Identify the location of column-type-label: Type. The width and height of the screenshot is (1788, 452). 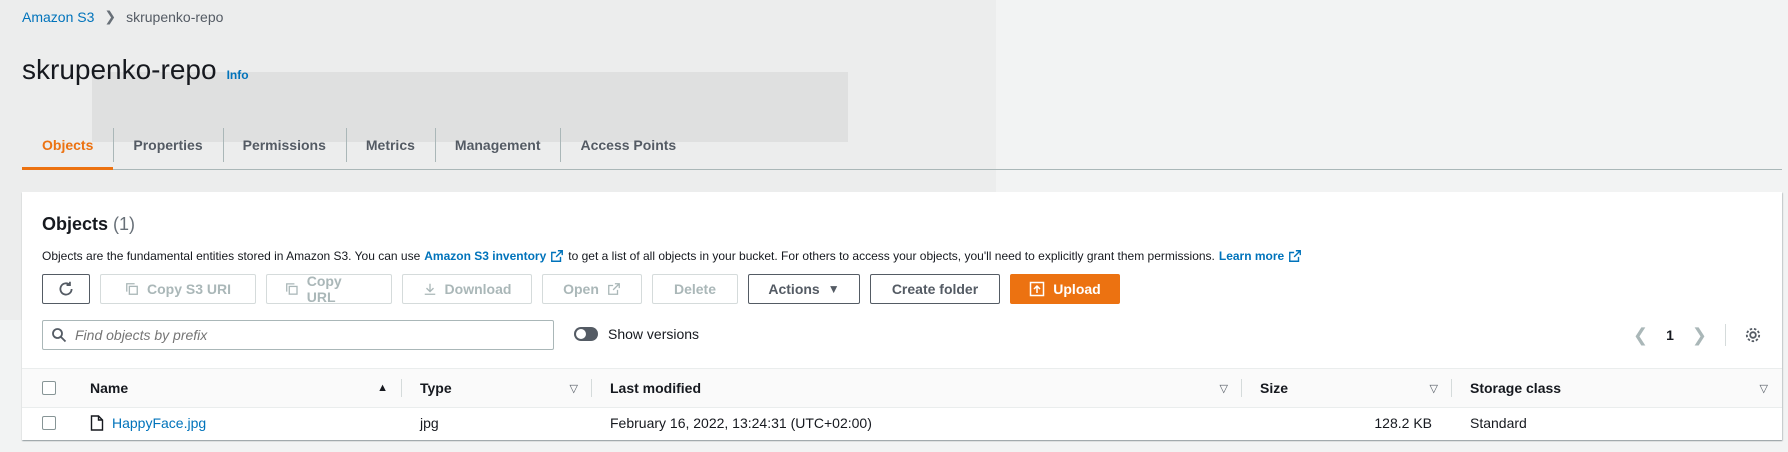
(436, 388).